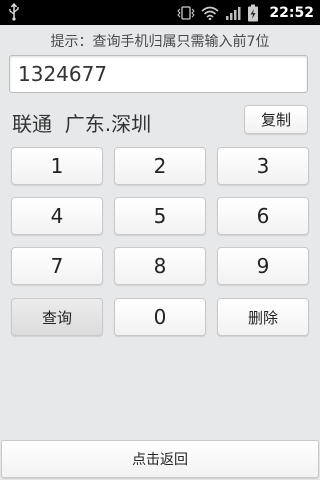 The image size is (320, 480). What do you see at coordinates (160, 42) in the screenshot?
I see `hint-text: 提示：查询手机归属只需输入前7位` at bounding box center [160, 42].